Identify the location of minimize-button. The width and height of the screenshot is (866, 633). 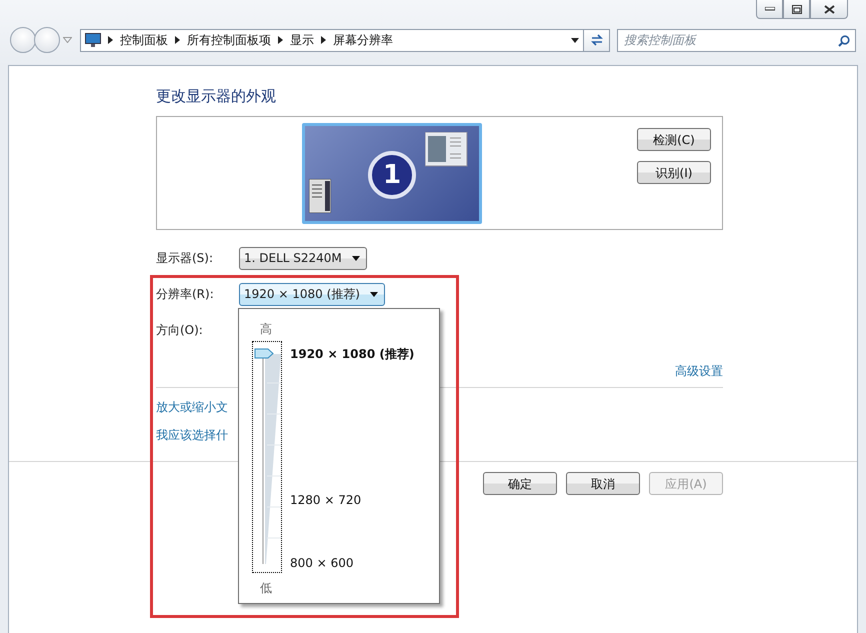
(769, 9).